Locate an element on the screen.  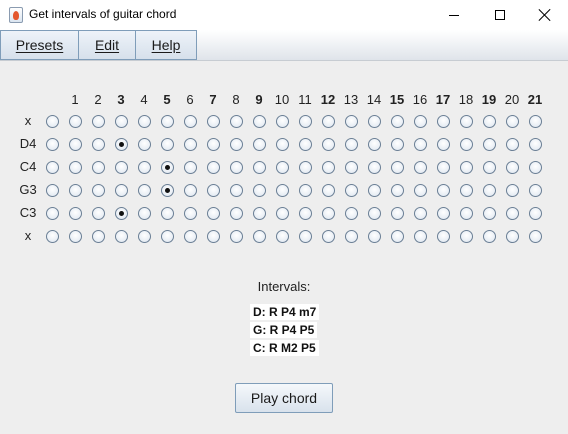
menu-presets: Presets is located at coordinates (39, 45).